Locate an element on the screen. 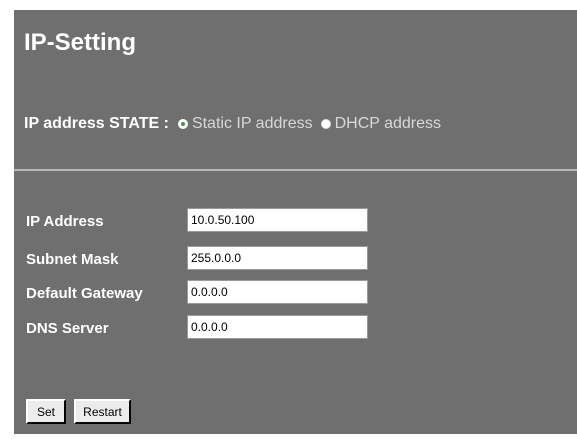 This screenshot has width=577, height=439. dns-server-input is located at coordinates (277, 327).